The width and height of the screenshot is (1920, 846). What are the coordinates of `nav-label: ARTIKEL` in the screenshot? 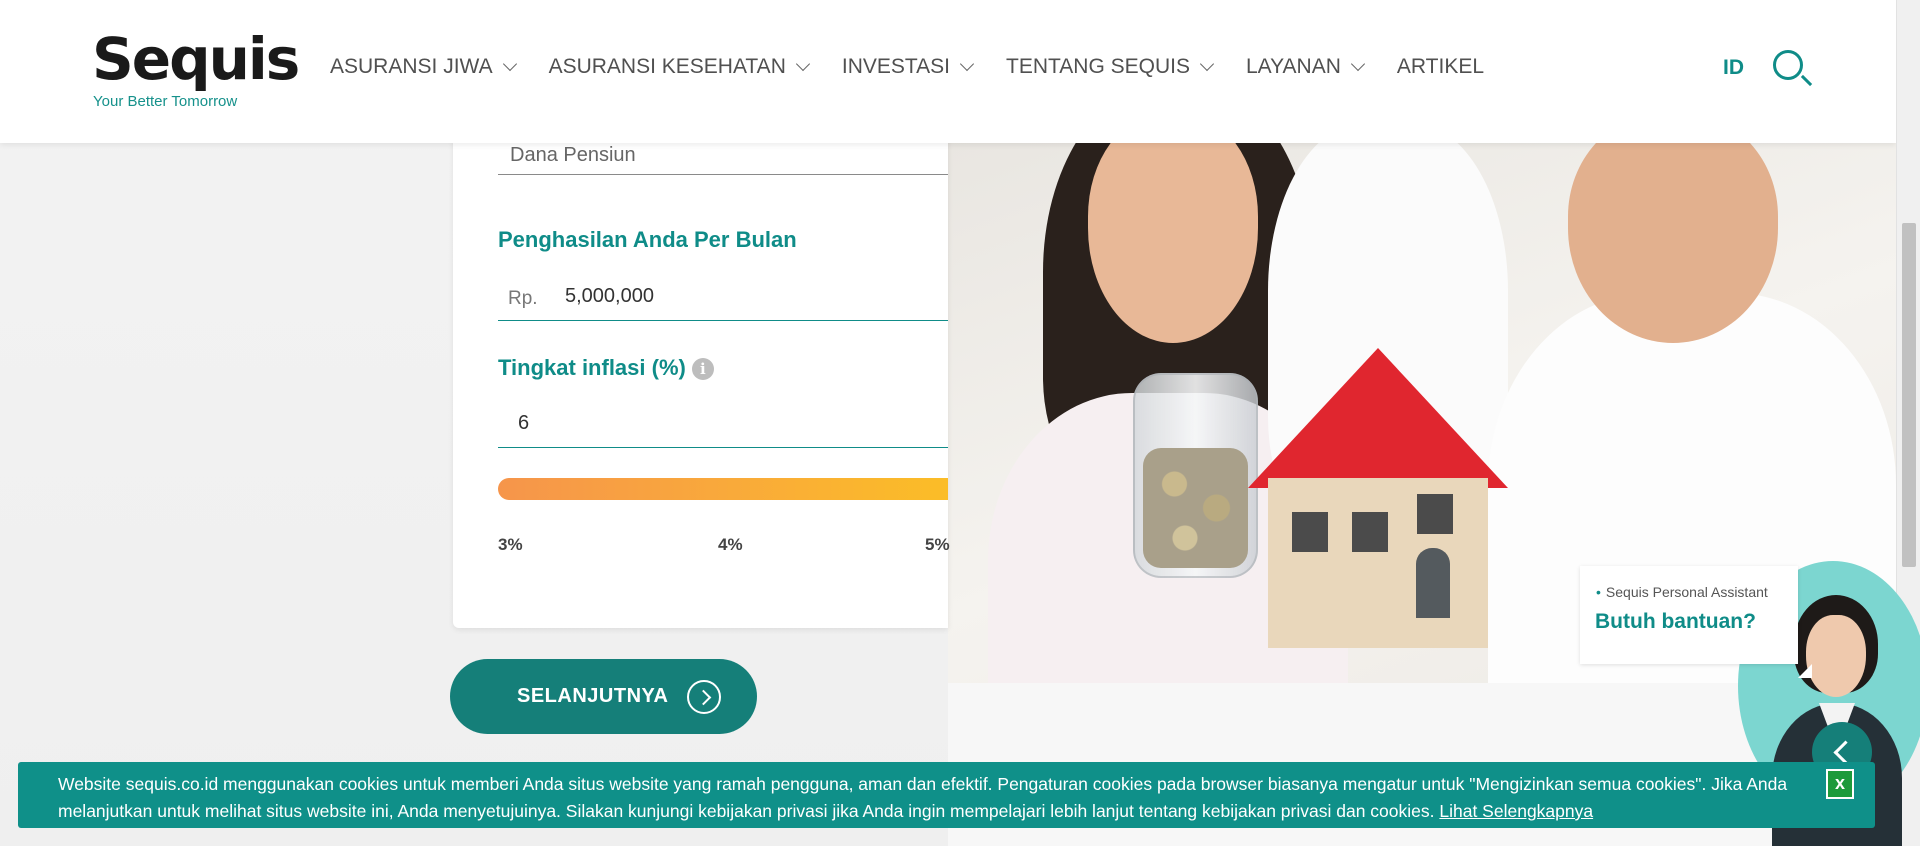 It's located at (1440, 66).